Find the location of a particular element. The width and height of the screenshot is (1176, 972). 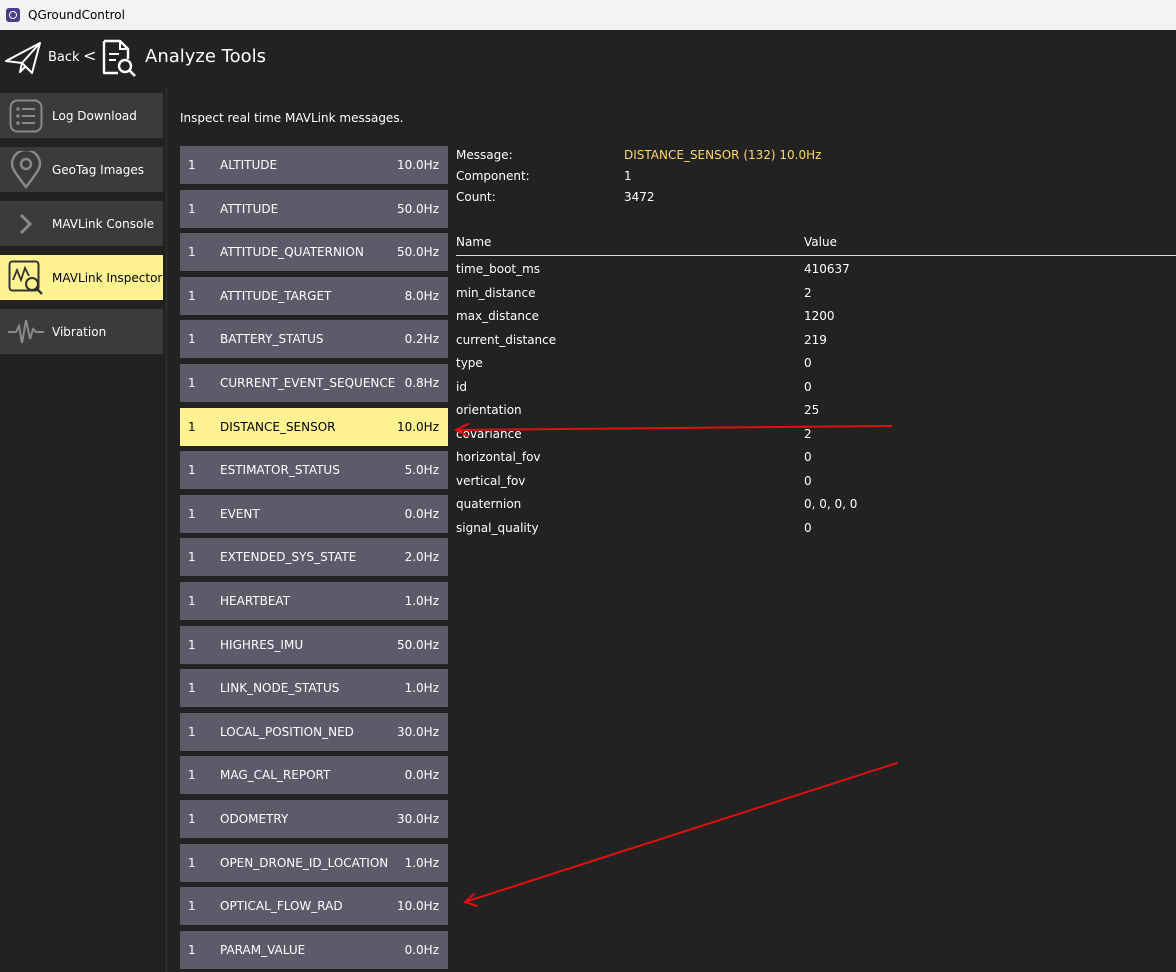

message-name: DISTANCE_SENSOR is located at coordinates (278, 426).